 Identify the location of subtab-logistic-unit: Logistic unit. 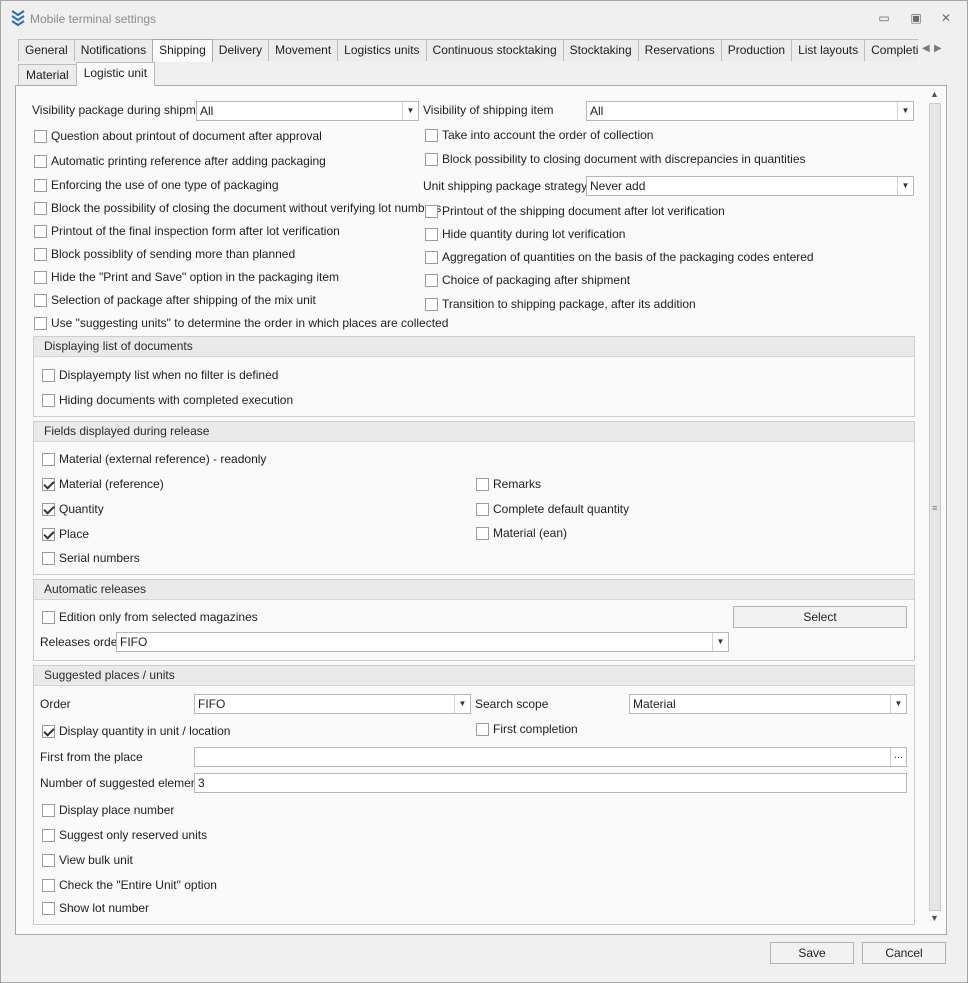
(115, 74).